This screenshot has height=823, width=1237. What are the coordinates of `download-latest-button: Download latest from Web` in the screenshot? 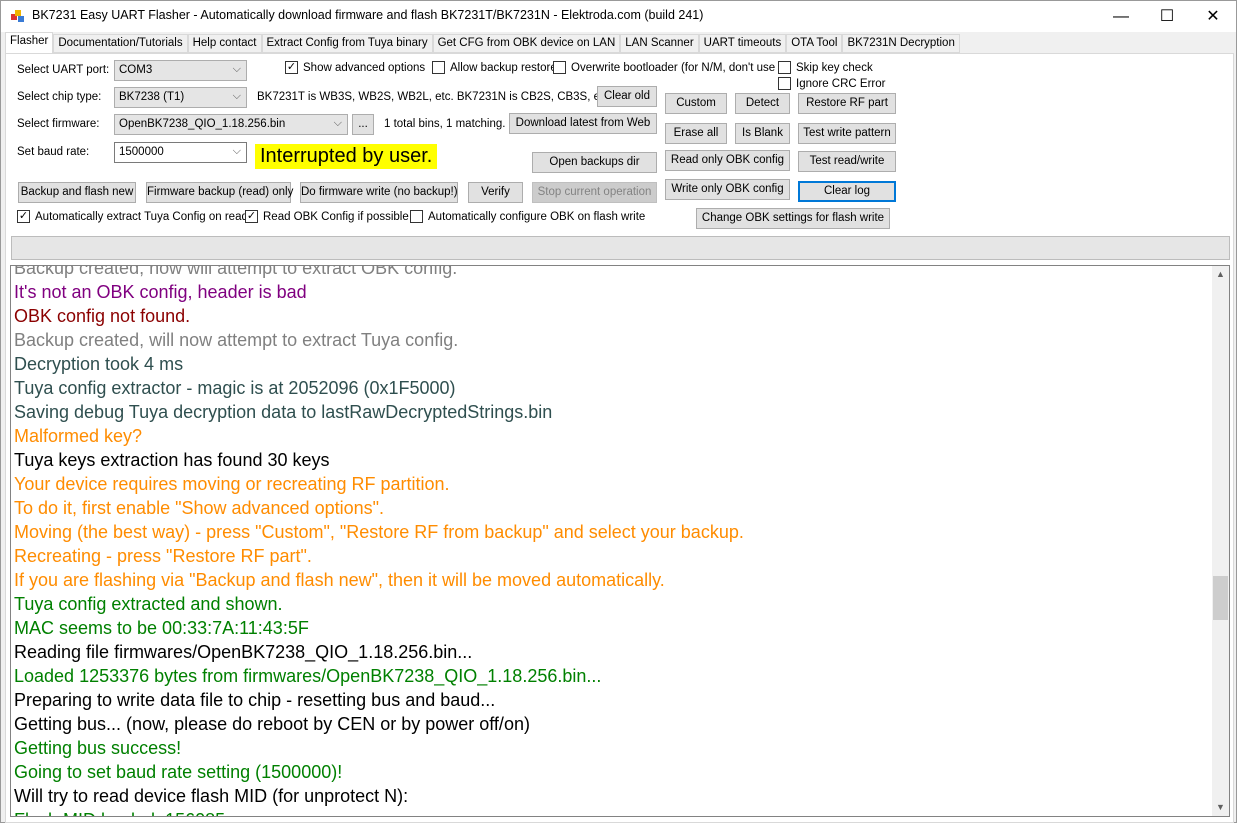 It's located at (583, 123).